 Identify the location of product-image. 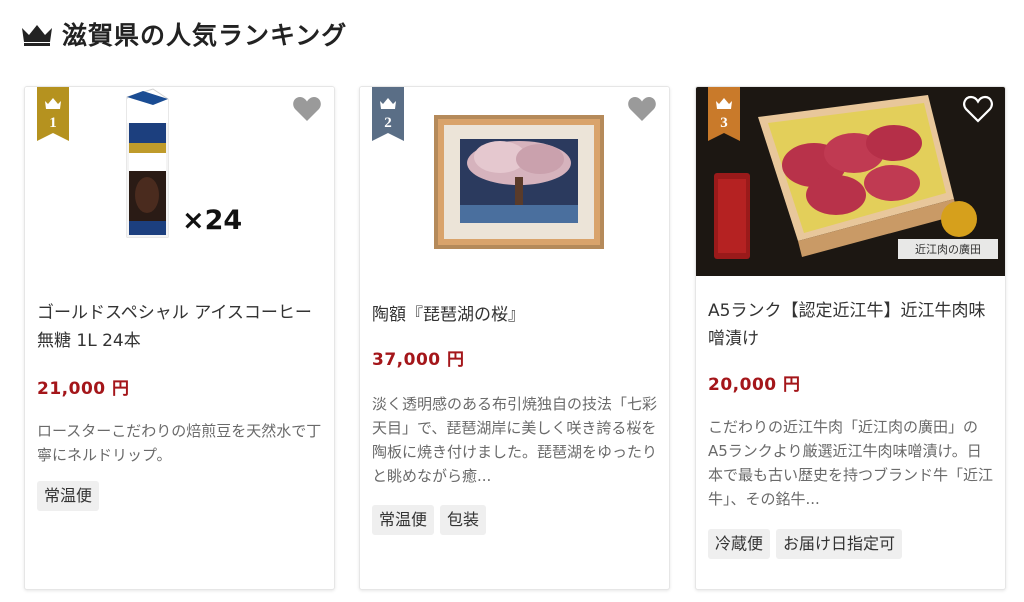
(514, 181).